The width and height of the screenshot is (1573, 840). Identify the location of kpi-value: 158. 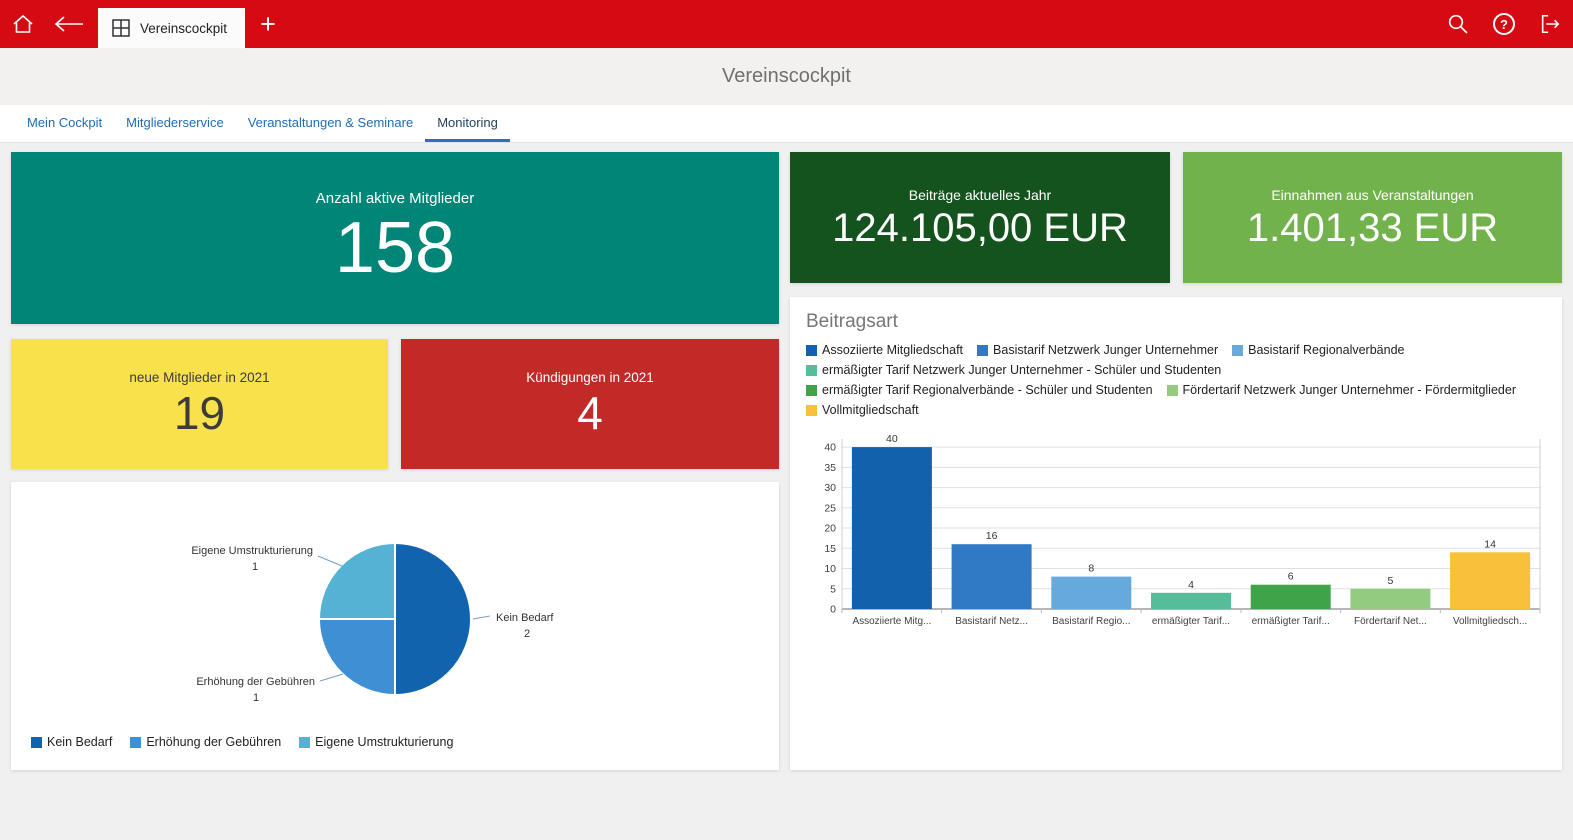
(395, 247).